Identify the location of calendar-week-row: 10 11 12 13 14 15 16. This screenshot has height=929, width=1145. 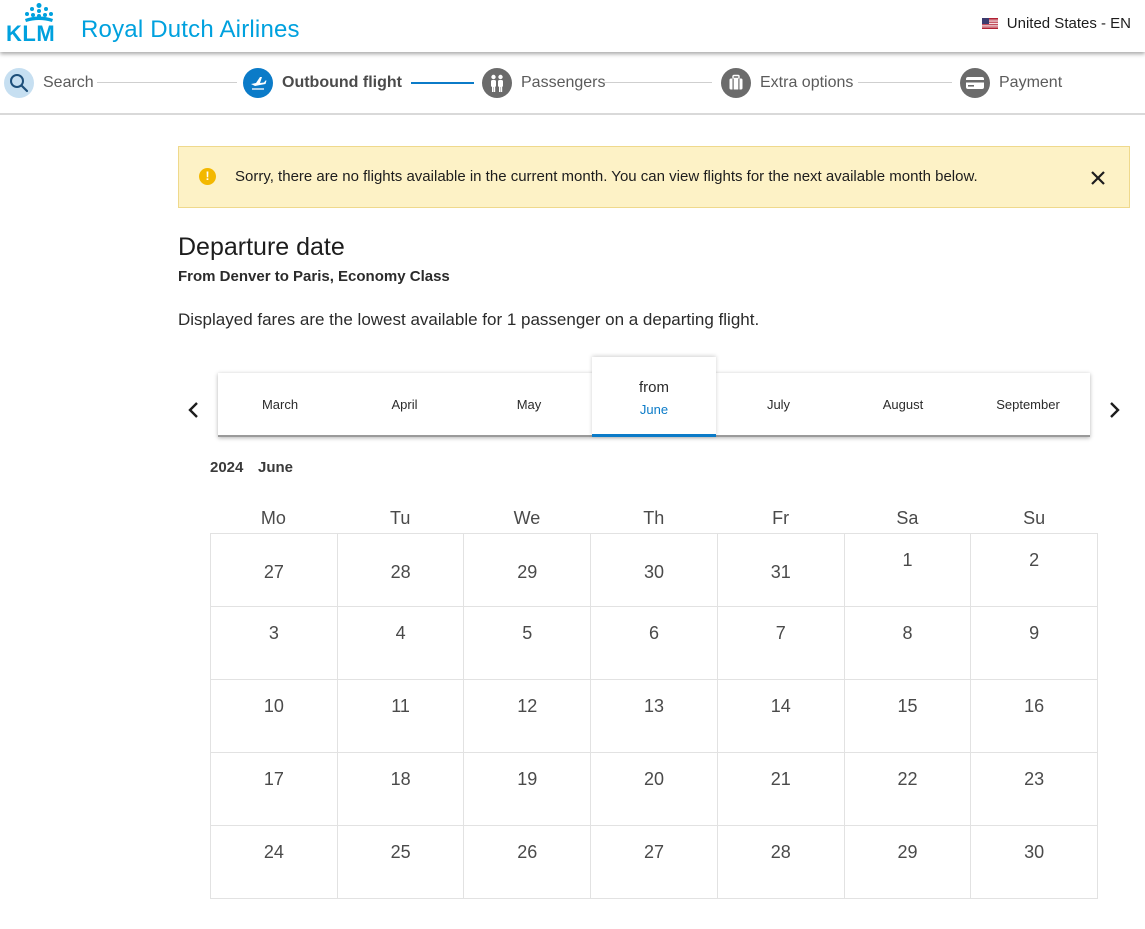
(655, 716).